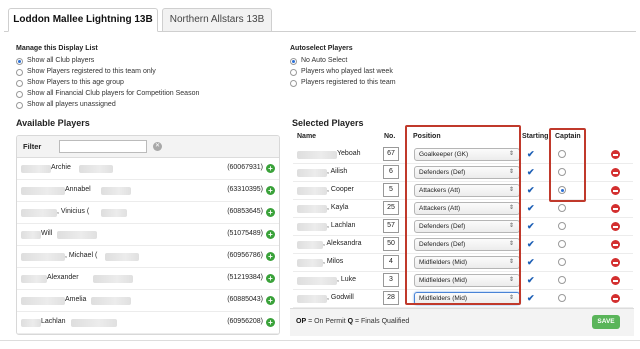 The width and height of the screenshot is (640, 349). I want to click on list-item: Will (51075489) +, so click(148, 235).